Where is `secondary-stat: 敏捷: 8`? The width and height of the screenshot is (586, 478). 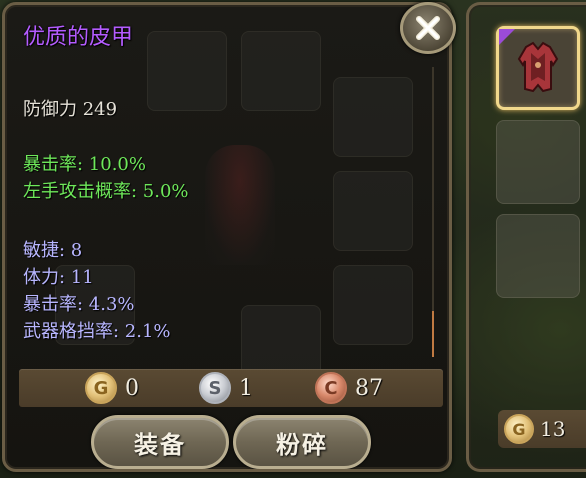
secondary-stat: 敏捷: 8 is located at coordinates (53, 250).